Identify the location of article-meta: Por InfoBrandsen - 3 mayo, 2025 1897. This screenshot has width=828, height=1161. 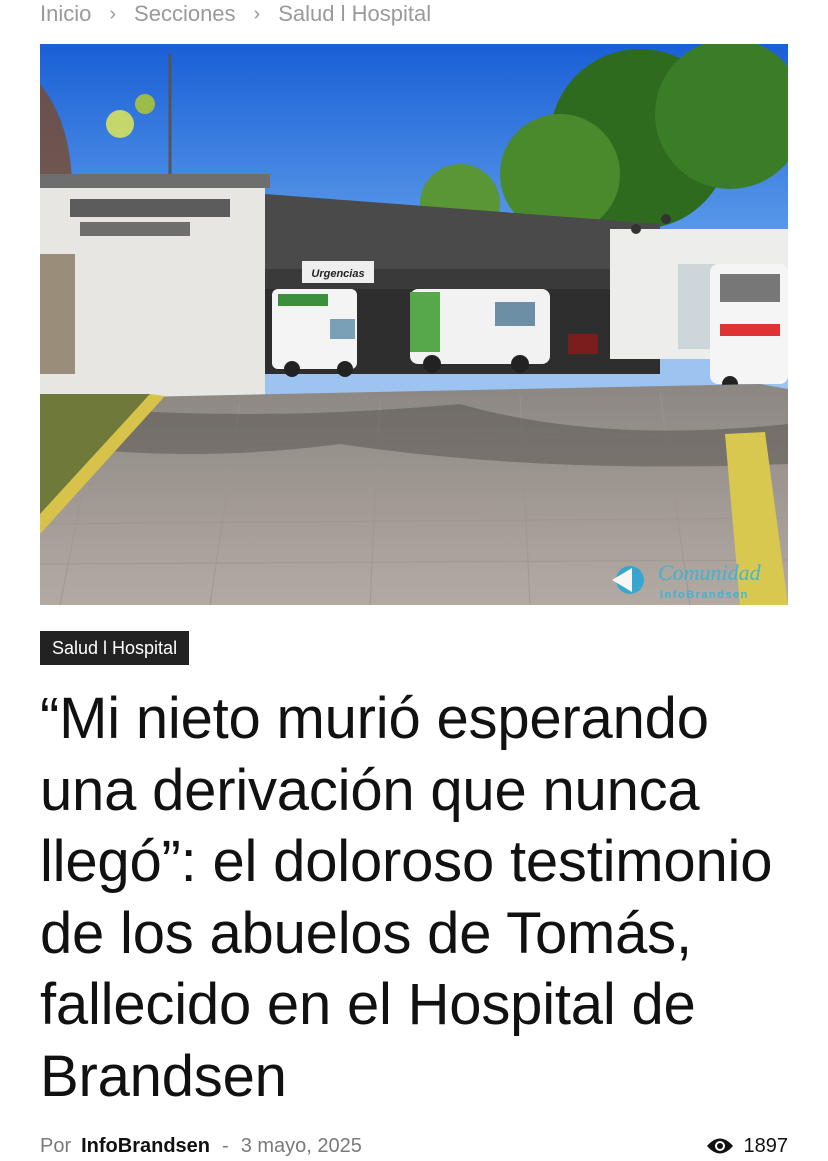
(414, 1146).